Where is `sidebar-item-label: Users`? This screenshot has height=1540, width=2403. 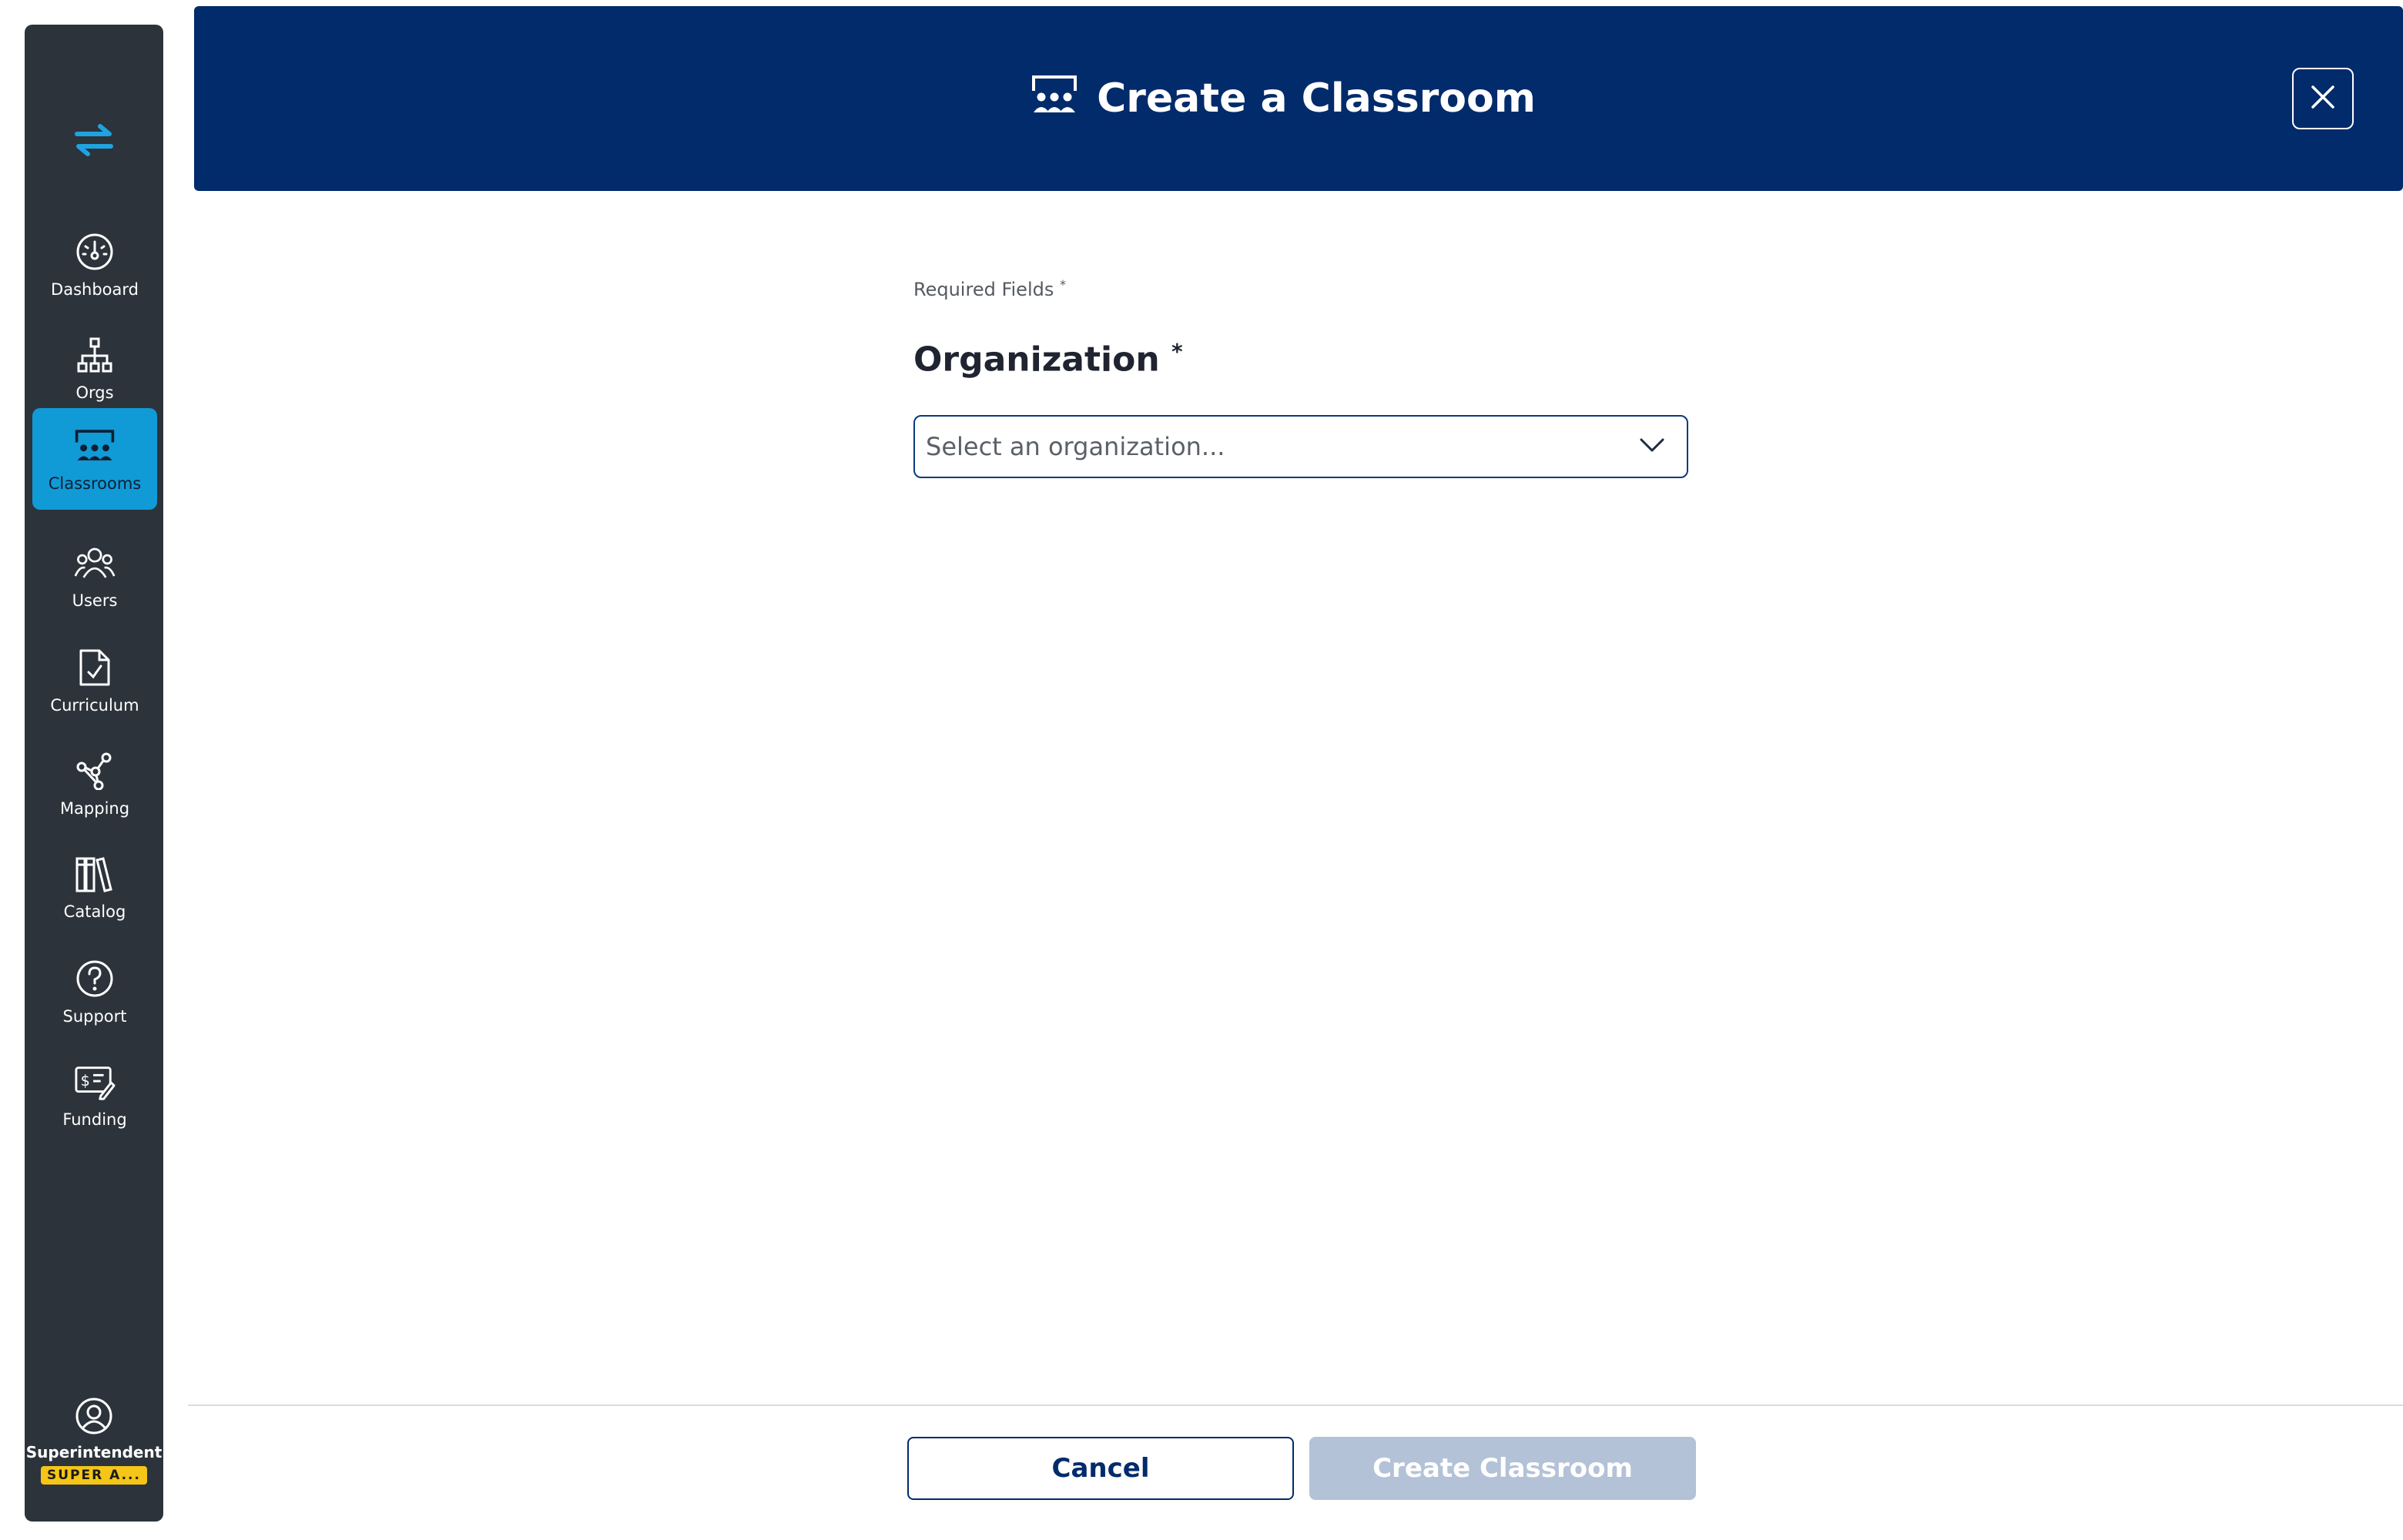
sidebar-item-label: Users is located at coordinates (95, 600).